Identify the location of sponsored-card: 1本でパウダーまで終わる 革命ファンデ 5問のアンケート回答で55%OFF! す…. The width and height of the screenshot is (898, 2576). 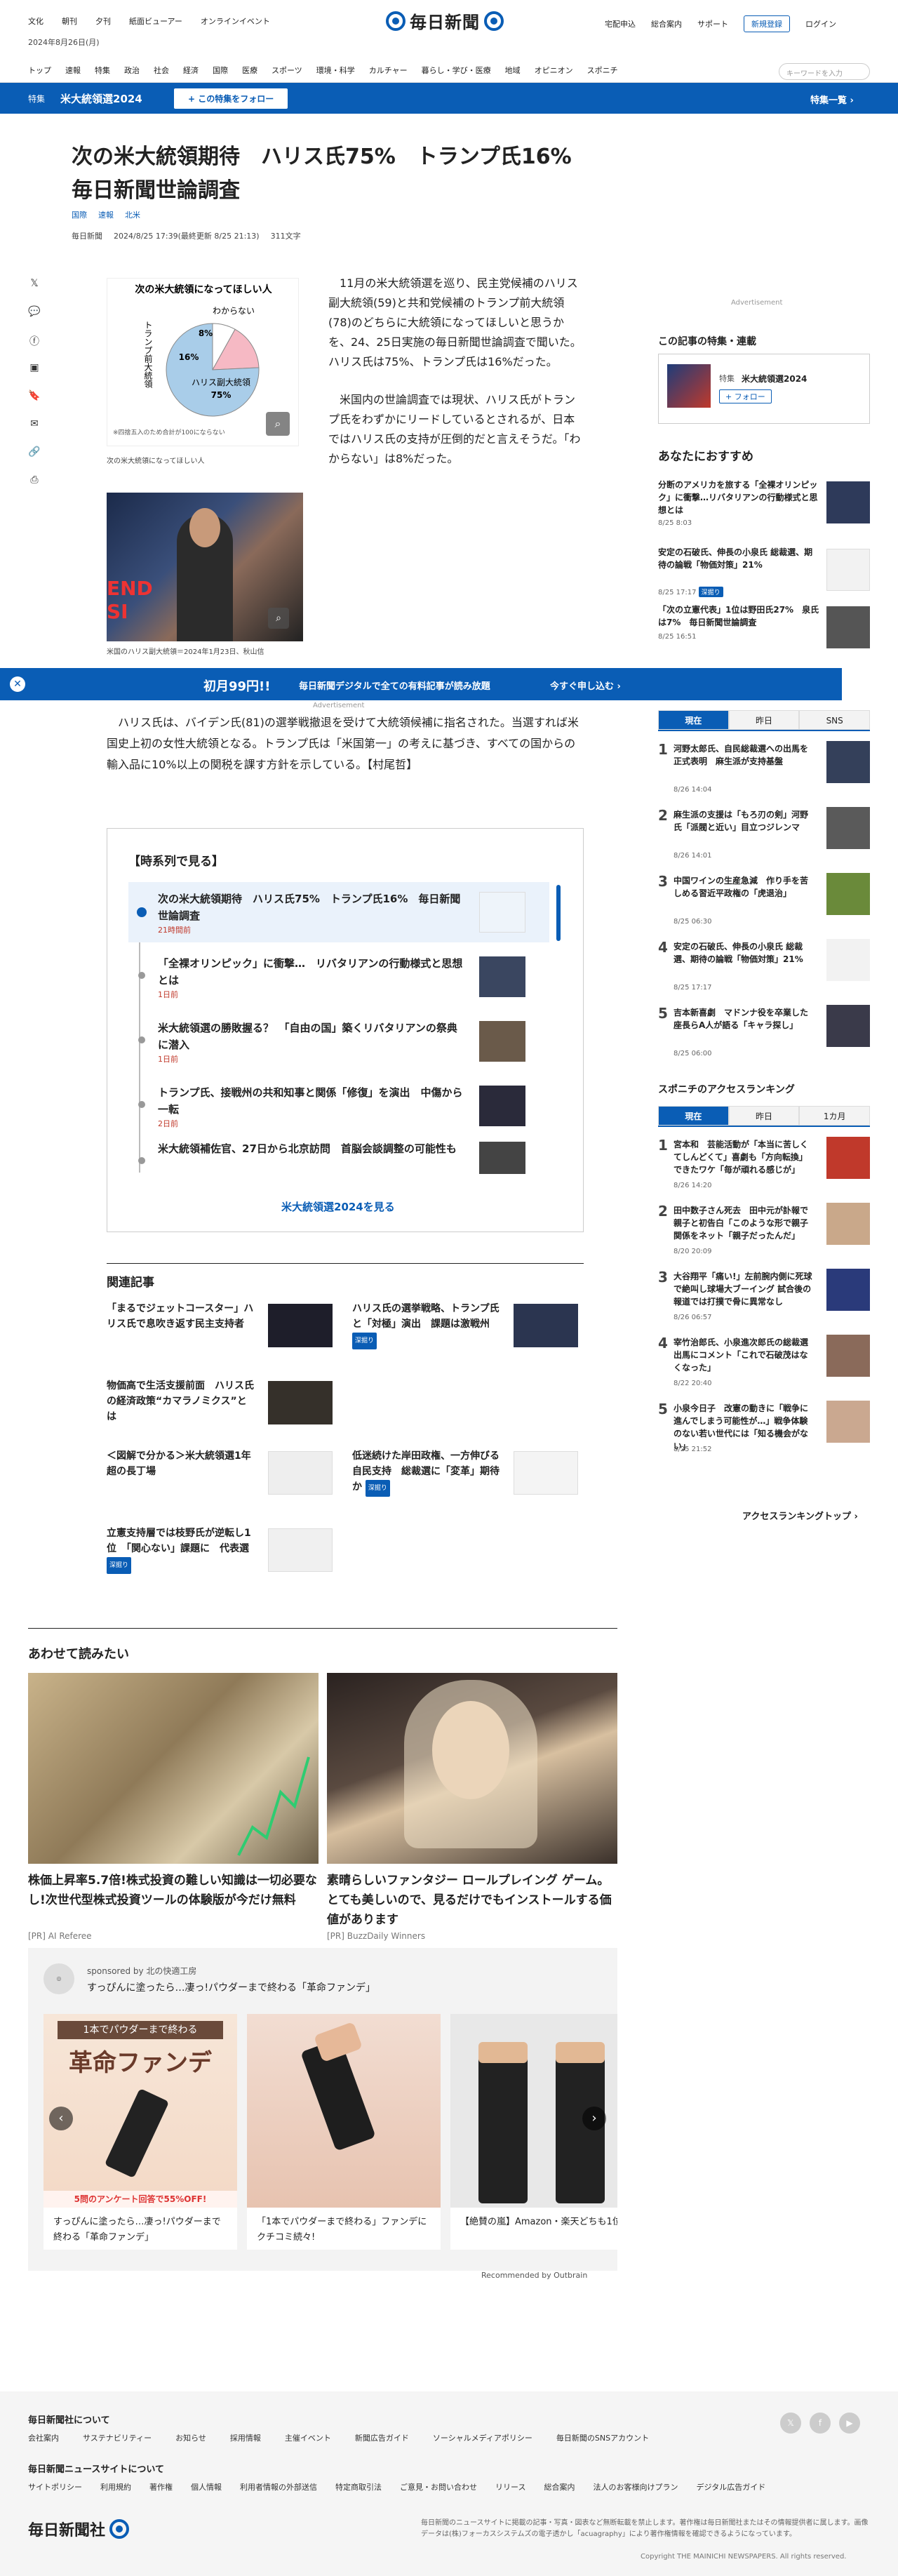
(140, 2132).